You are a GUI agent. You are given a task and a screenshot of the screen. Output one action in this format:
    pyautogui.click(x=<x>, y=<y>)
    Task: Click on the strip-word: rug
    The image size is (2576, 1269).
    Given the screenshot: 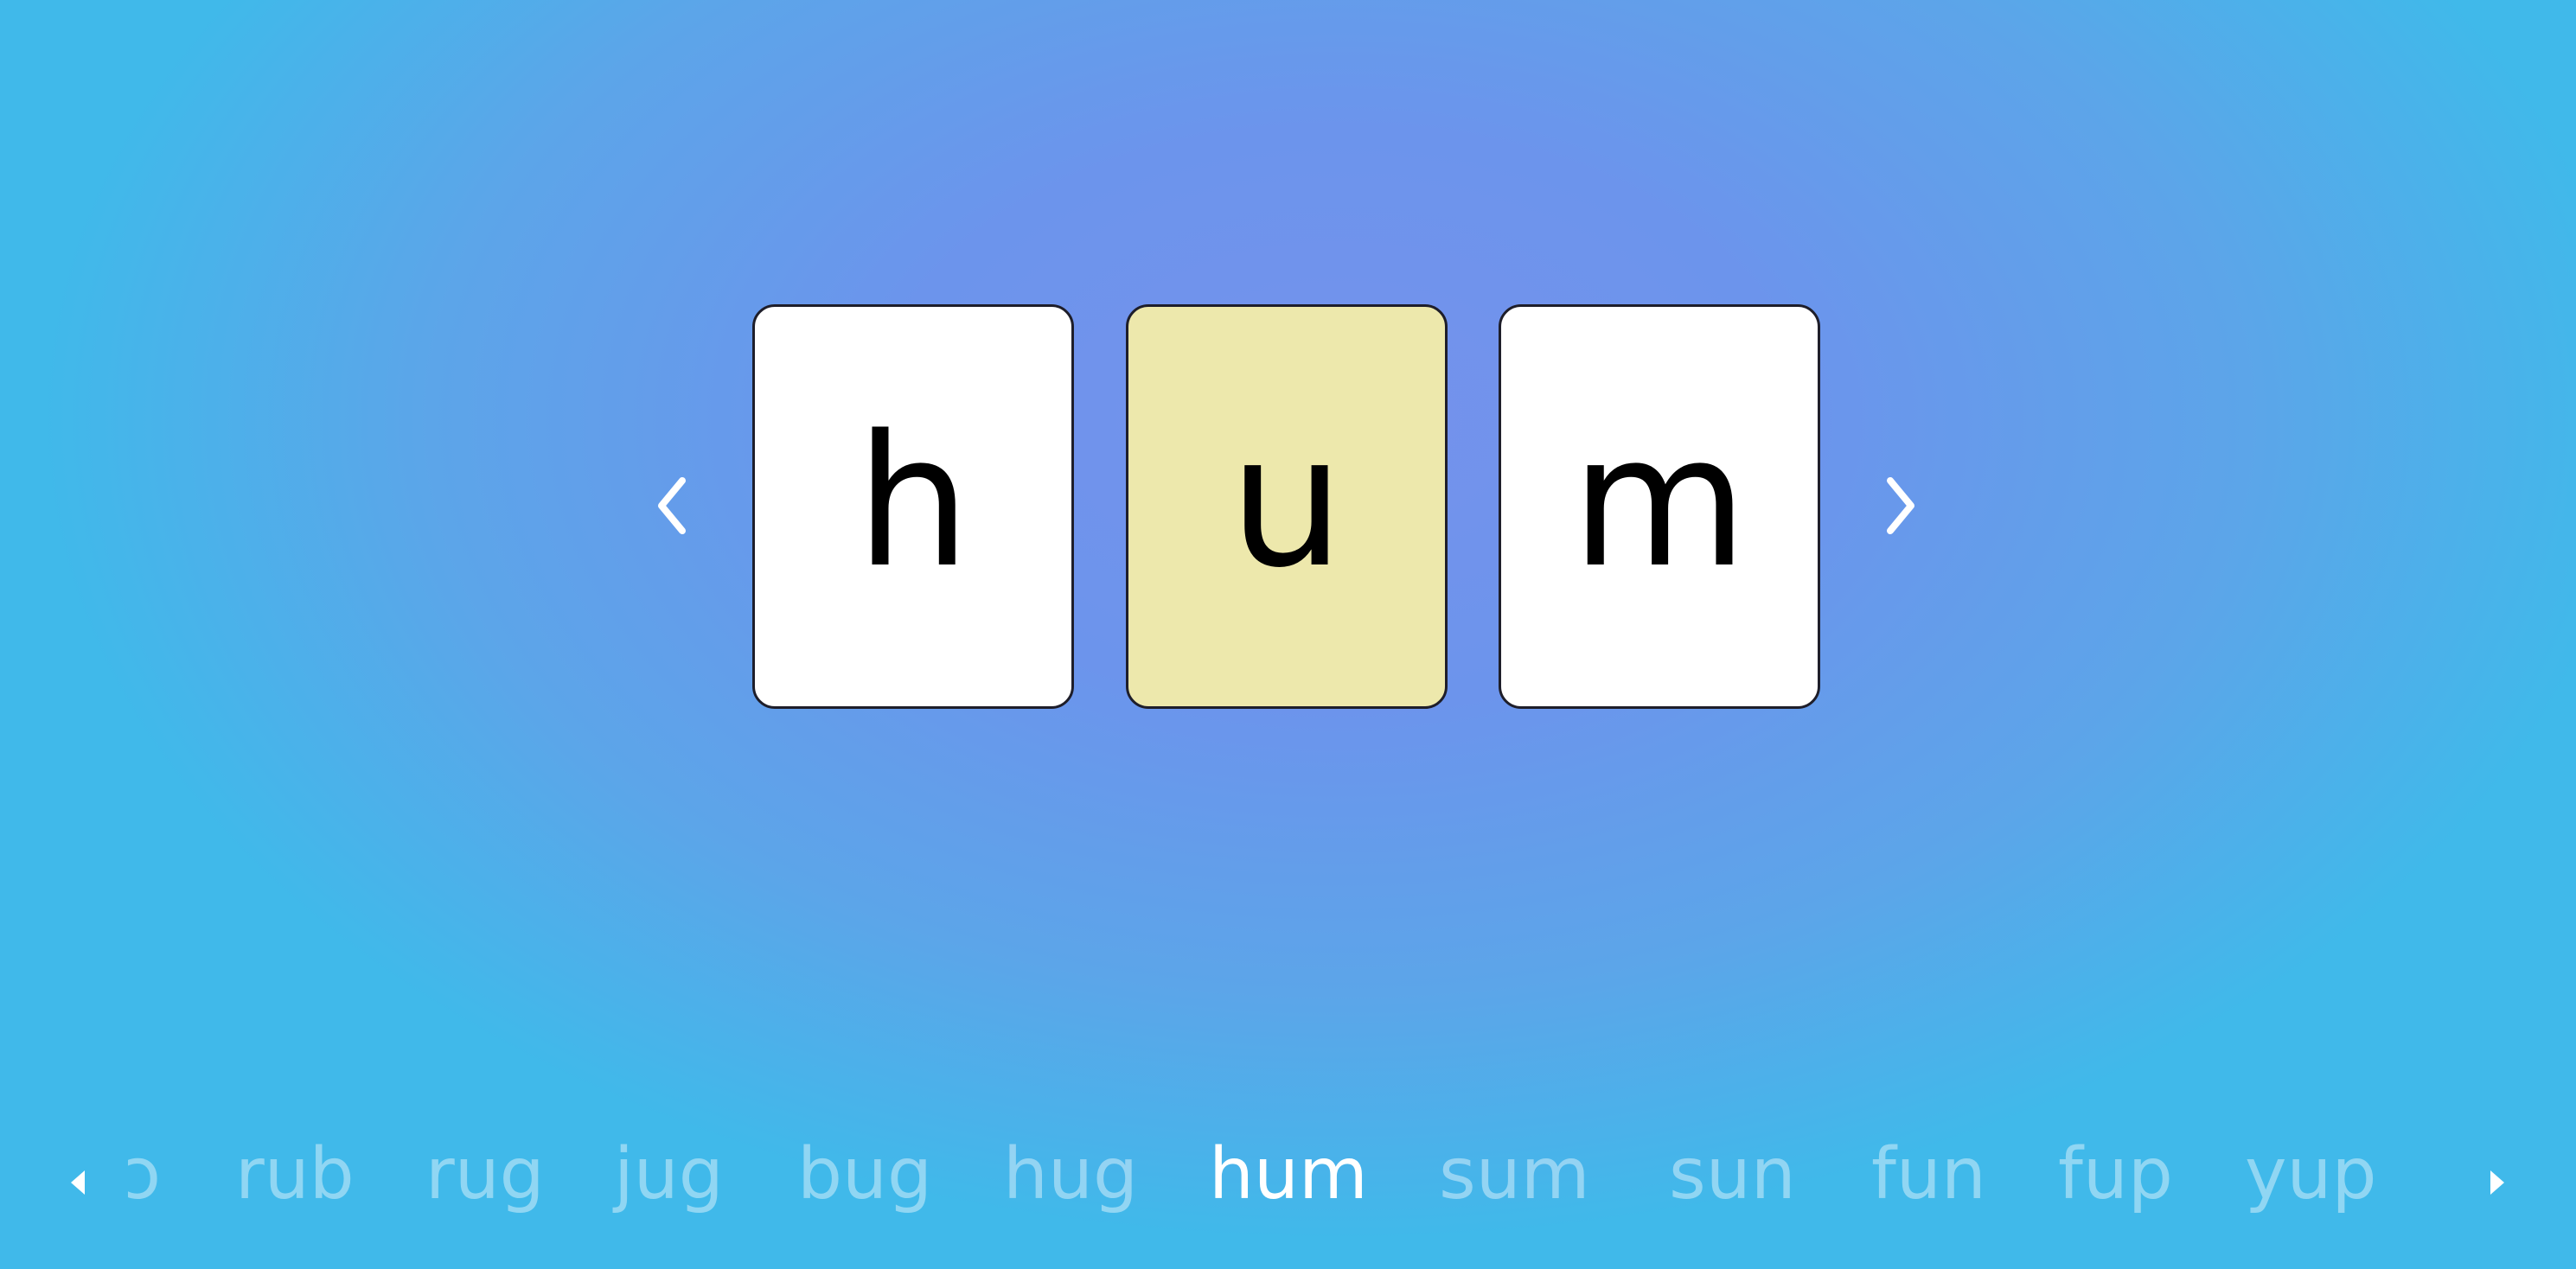 What is the action you would take?
    pyautogui.click(x=485, y=1174)
    